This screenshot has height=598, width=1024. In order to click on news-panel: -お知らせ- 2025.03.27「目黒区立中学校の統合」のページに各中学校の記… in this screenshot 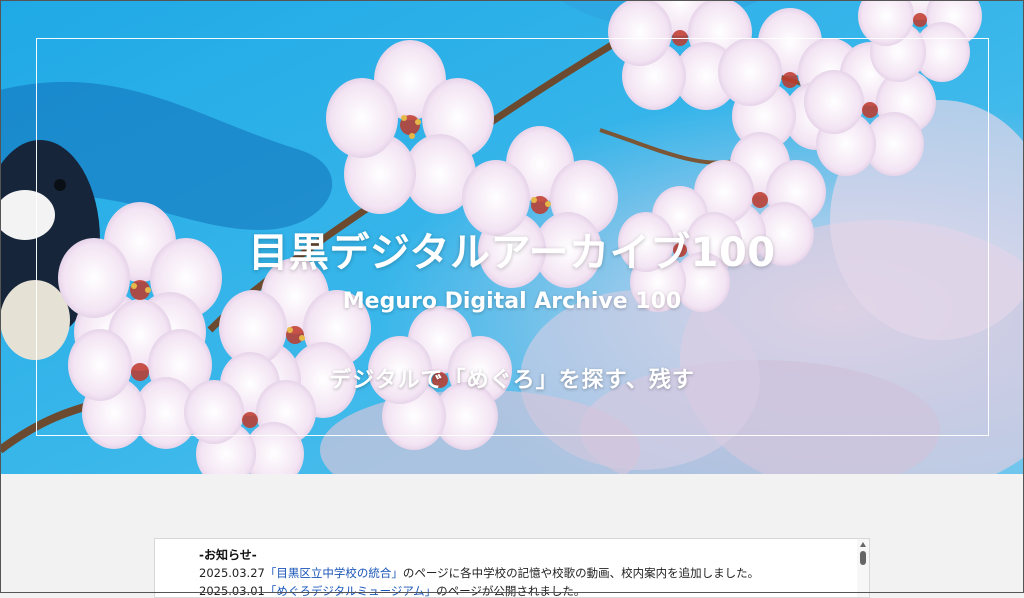, I will do `click(512, 568)`.